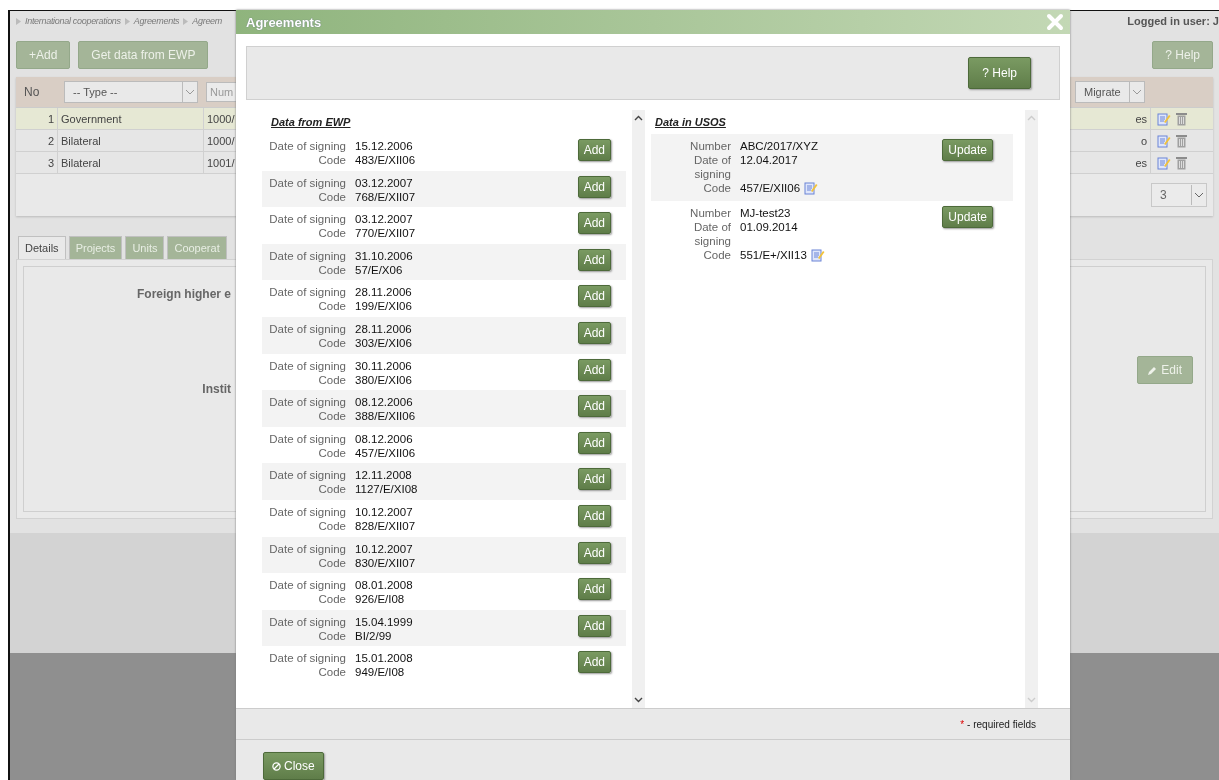 The image size is (1219, 780). Describe the element at coordinates (284, 22) in the screenshot. I see `dialog-title: Agreements` at that location.